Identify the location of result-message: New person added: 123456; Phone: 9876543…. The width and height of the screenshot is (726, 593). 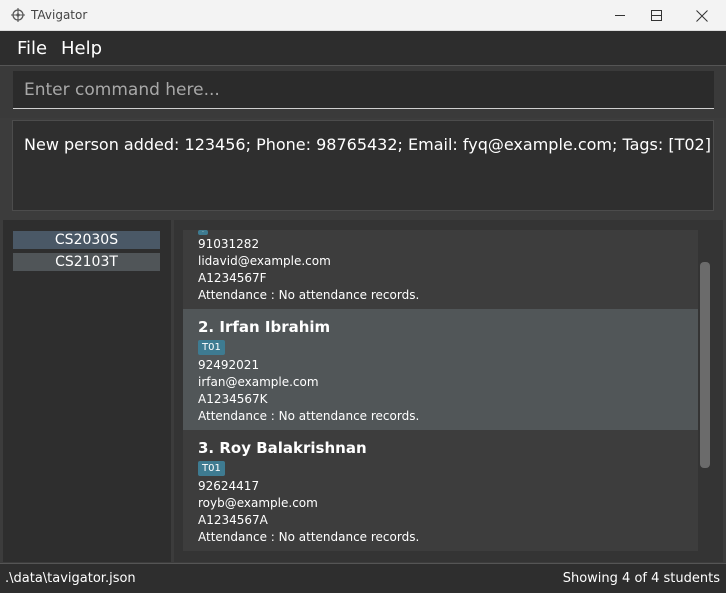
(367, 144).